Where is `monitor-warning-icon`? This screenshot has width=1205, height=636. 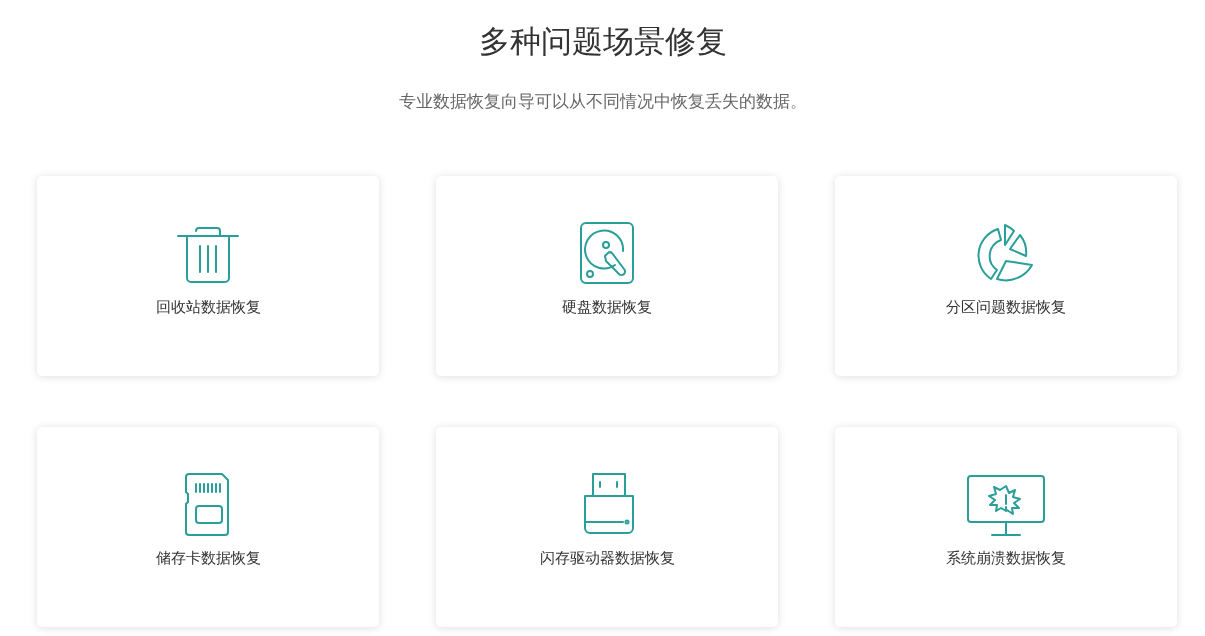 monitor-warning-icon is located at coordinates (1006, 504).